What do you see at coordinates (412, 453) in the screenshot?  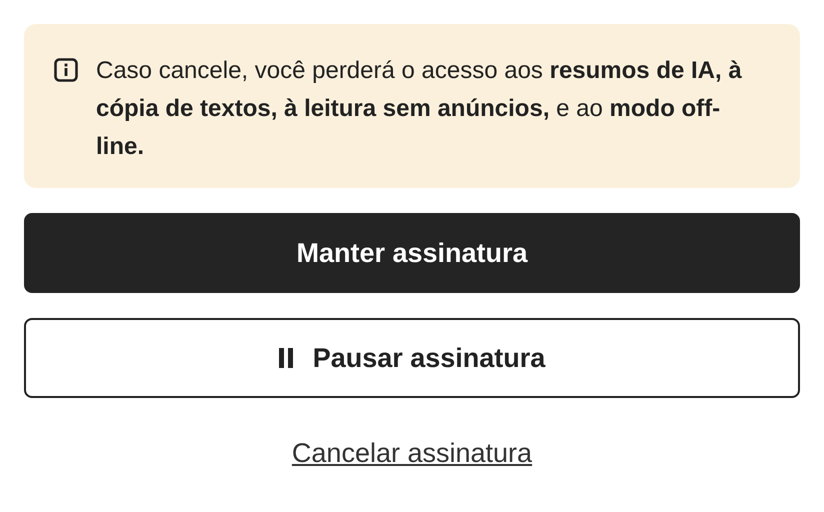 I see `cancel-subscription-link: Cancelar assinatura` at bounding box center [412, 453].